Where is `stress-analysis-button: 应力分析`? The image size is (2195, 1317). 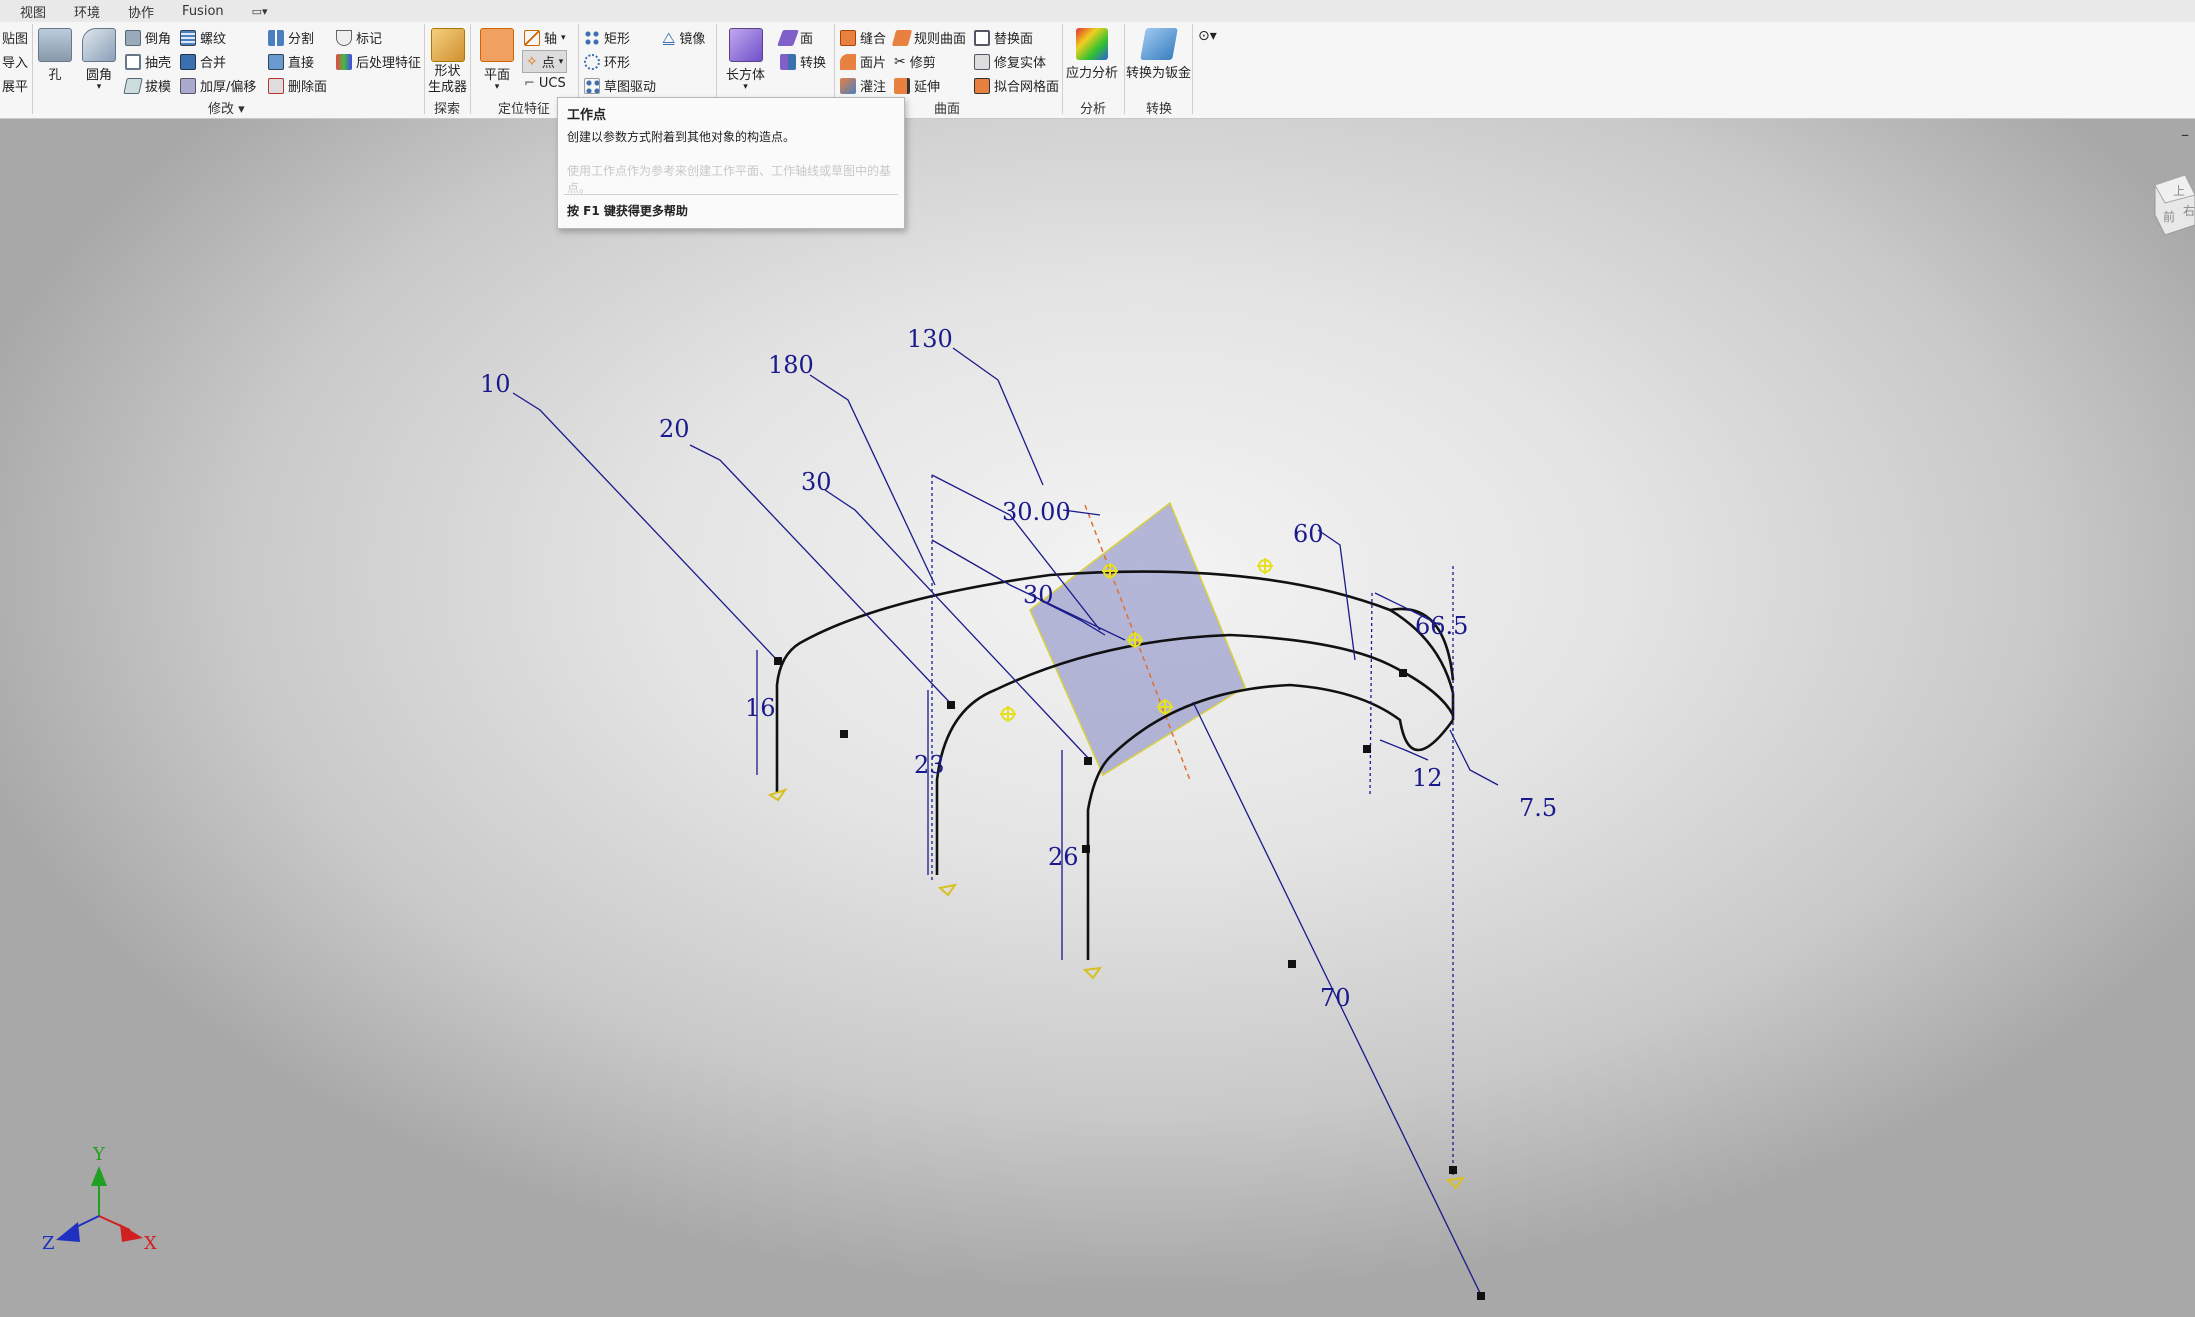
stress-analysis-button: 应力分析 is located at coordinates (1092, 54).